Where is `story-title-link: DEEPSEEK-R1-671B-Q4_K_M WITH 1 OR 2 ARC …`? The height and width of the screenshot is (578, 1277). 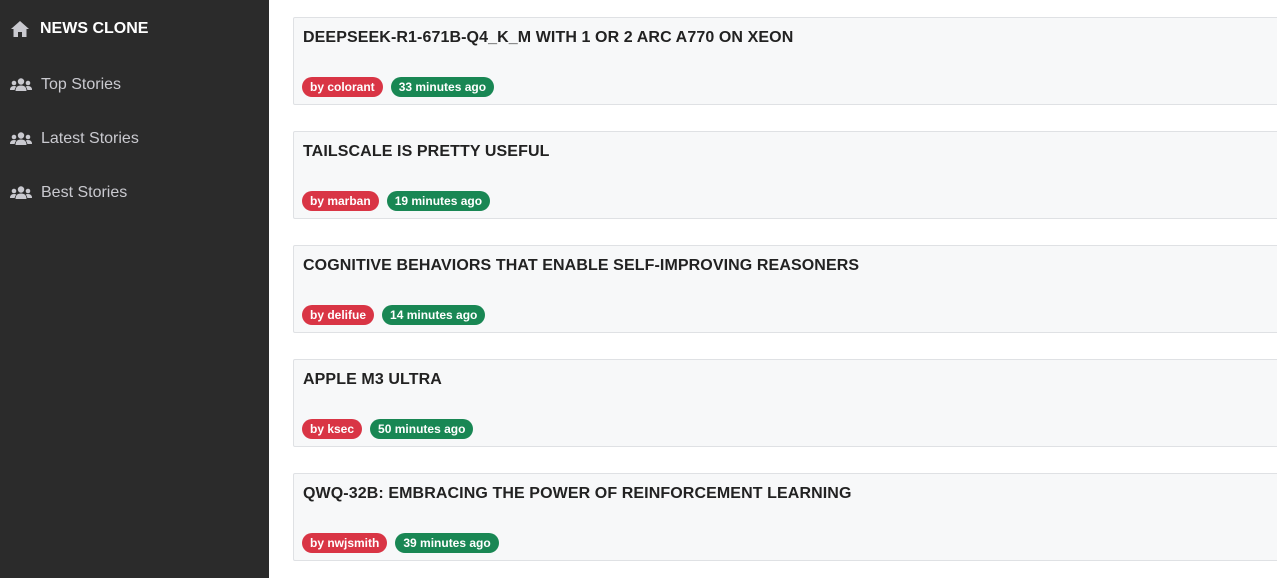
story-title-link: DEEPSEEK-R1-671B-Q4_K_M WITH 1 OR 2 ARC … is located at coordinates (548, 38).